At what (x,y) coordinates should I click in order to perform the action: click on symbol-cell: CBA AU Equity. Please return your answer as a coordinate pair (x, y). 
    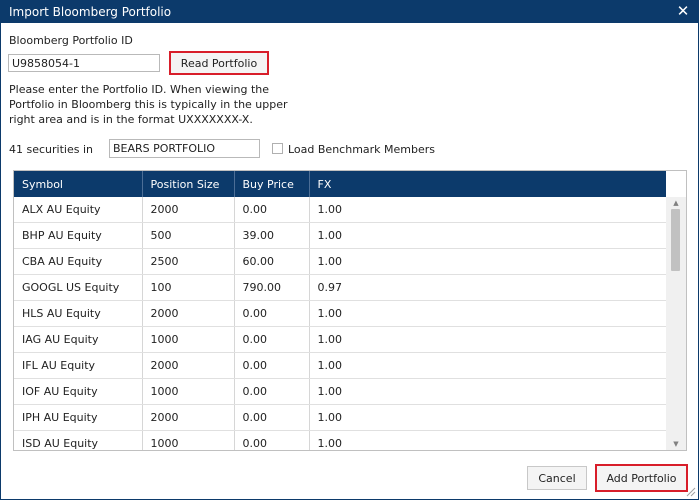
    Looking at the image, I should click on (78, 261).